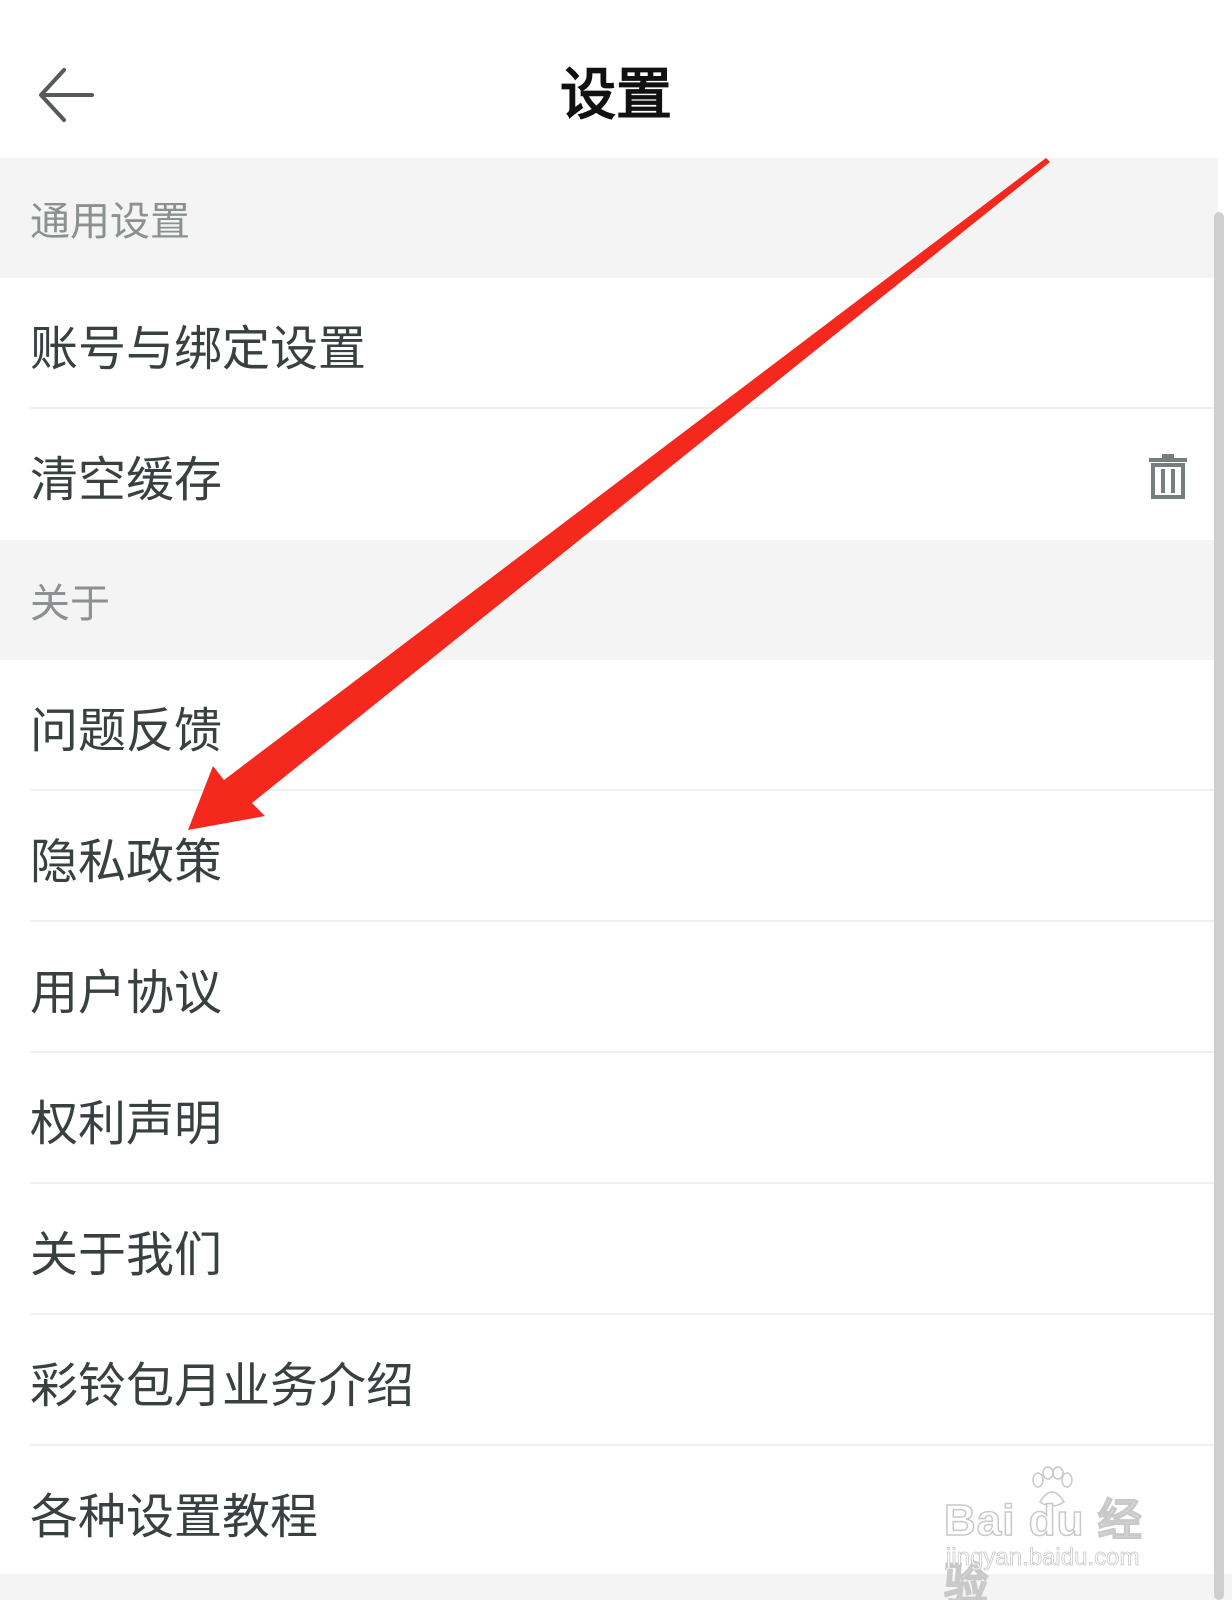  I want to click on section-header-about: 关于, so click(609, 600).